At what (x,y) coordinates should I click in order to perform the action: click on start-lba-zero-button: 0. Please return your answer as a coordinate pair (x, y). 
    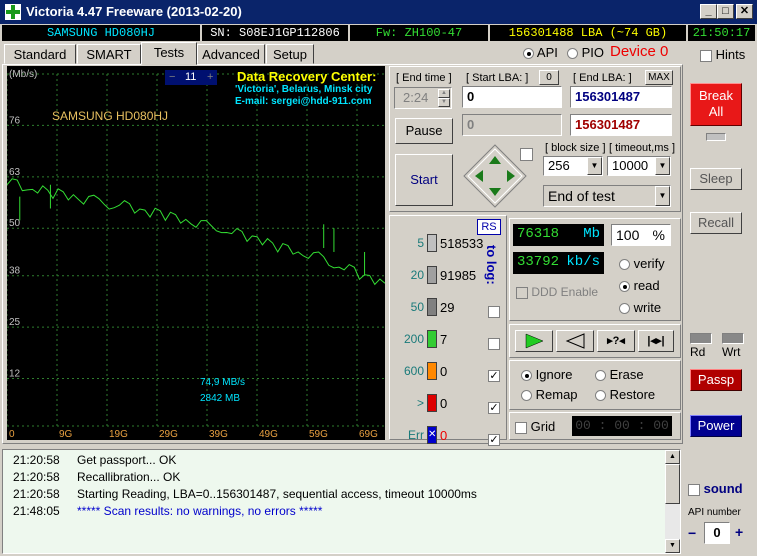
    Looking at the image, I should click on (549, 77).